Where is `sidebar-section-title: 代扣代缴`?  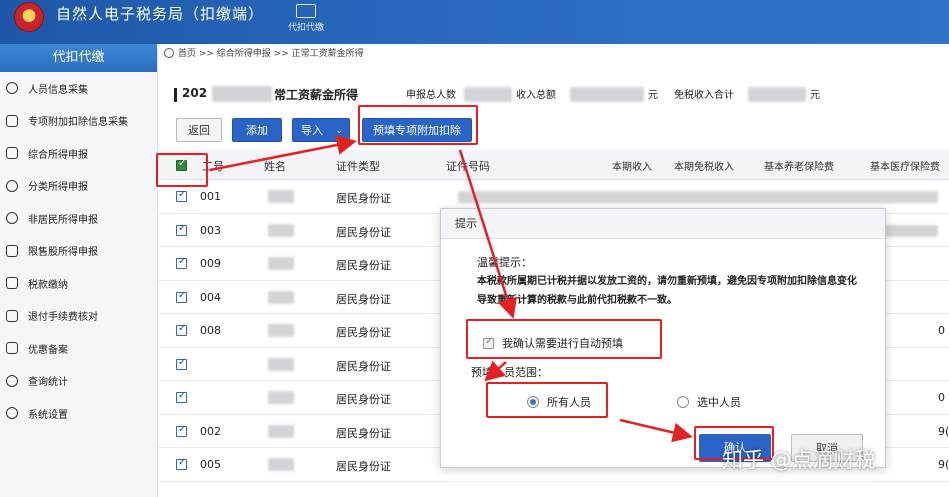
sidebar-section-title: 代扣代缴 is located at coordinates (78, 58).